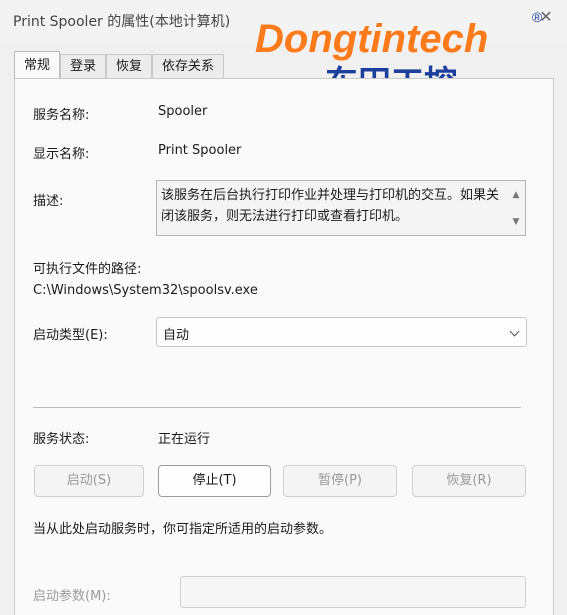 The image size is (567, 615). What do you see at coordinates (70, 335) in the screenshot?
I see `startup-type-label: 启动类型(E):` at bounding box center [70, 335].